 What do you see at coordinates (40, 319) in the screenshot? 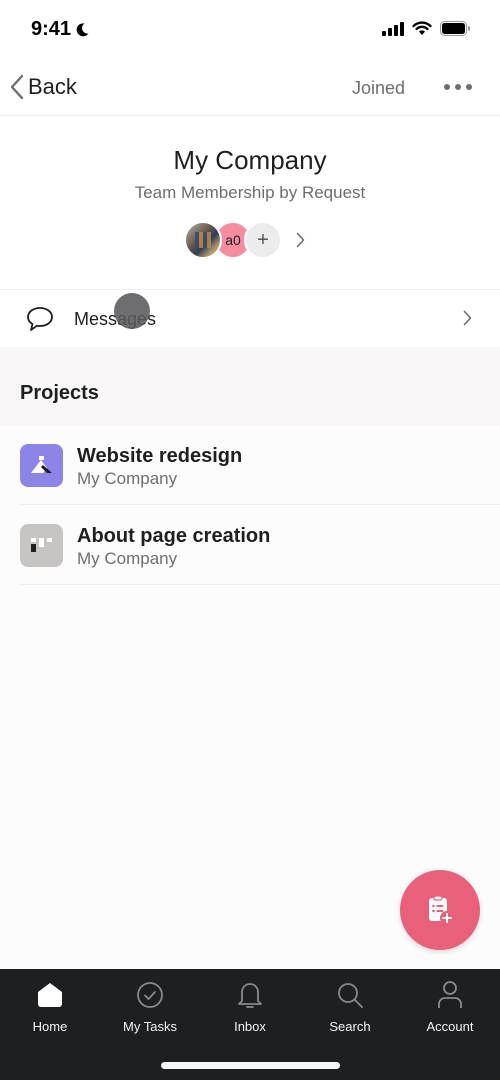
I see `speech-bubble-icon` at bounding box center [40, 319].